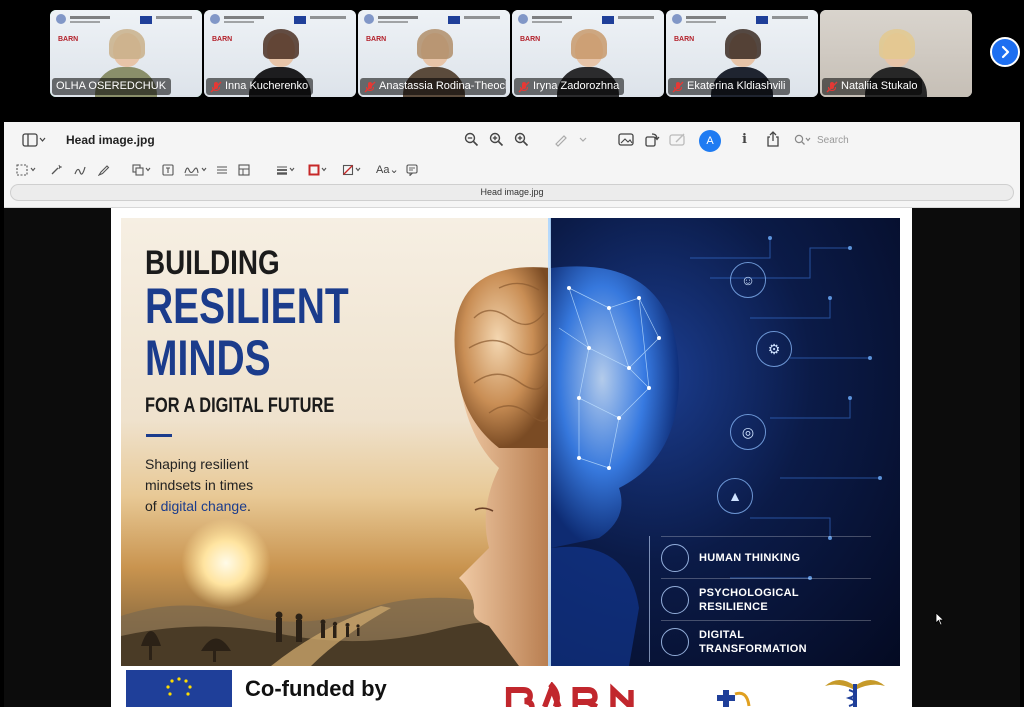 This screenshot has width=1024, height=707. Describe the element at coordinates (569, 86) in the screenshot. I see `participant-name-label: Iryna Zadorozhna` at that location.